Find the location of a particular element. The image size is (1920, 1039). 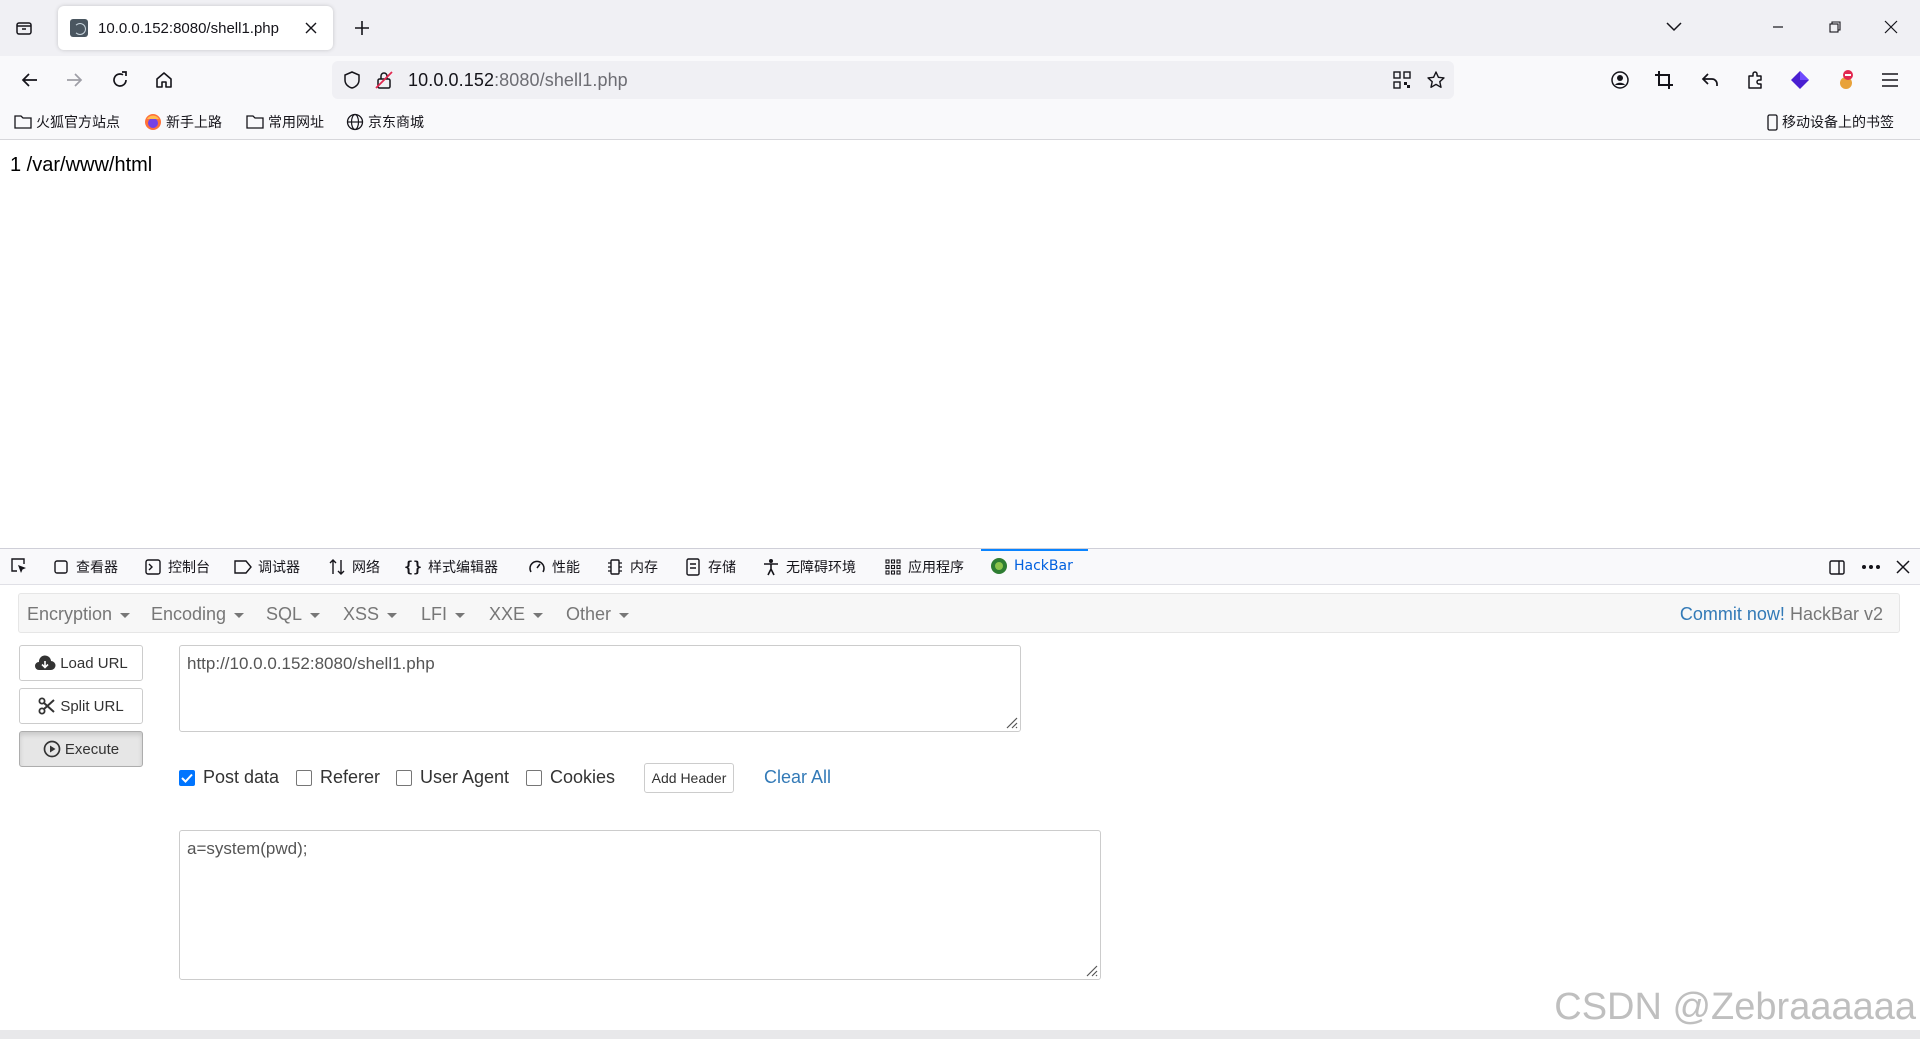

minimize-button is located at coordinates (1778, 27).